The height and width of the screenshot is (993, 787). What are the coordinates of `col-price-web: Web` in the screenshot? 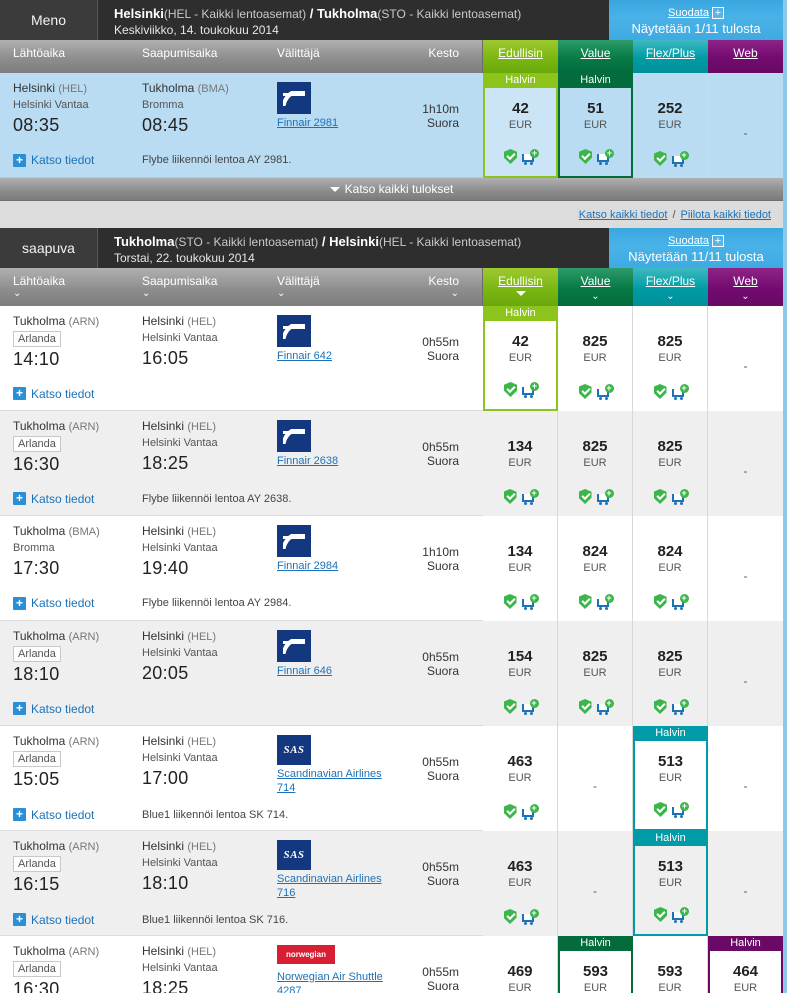 It's located at (745, 56).